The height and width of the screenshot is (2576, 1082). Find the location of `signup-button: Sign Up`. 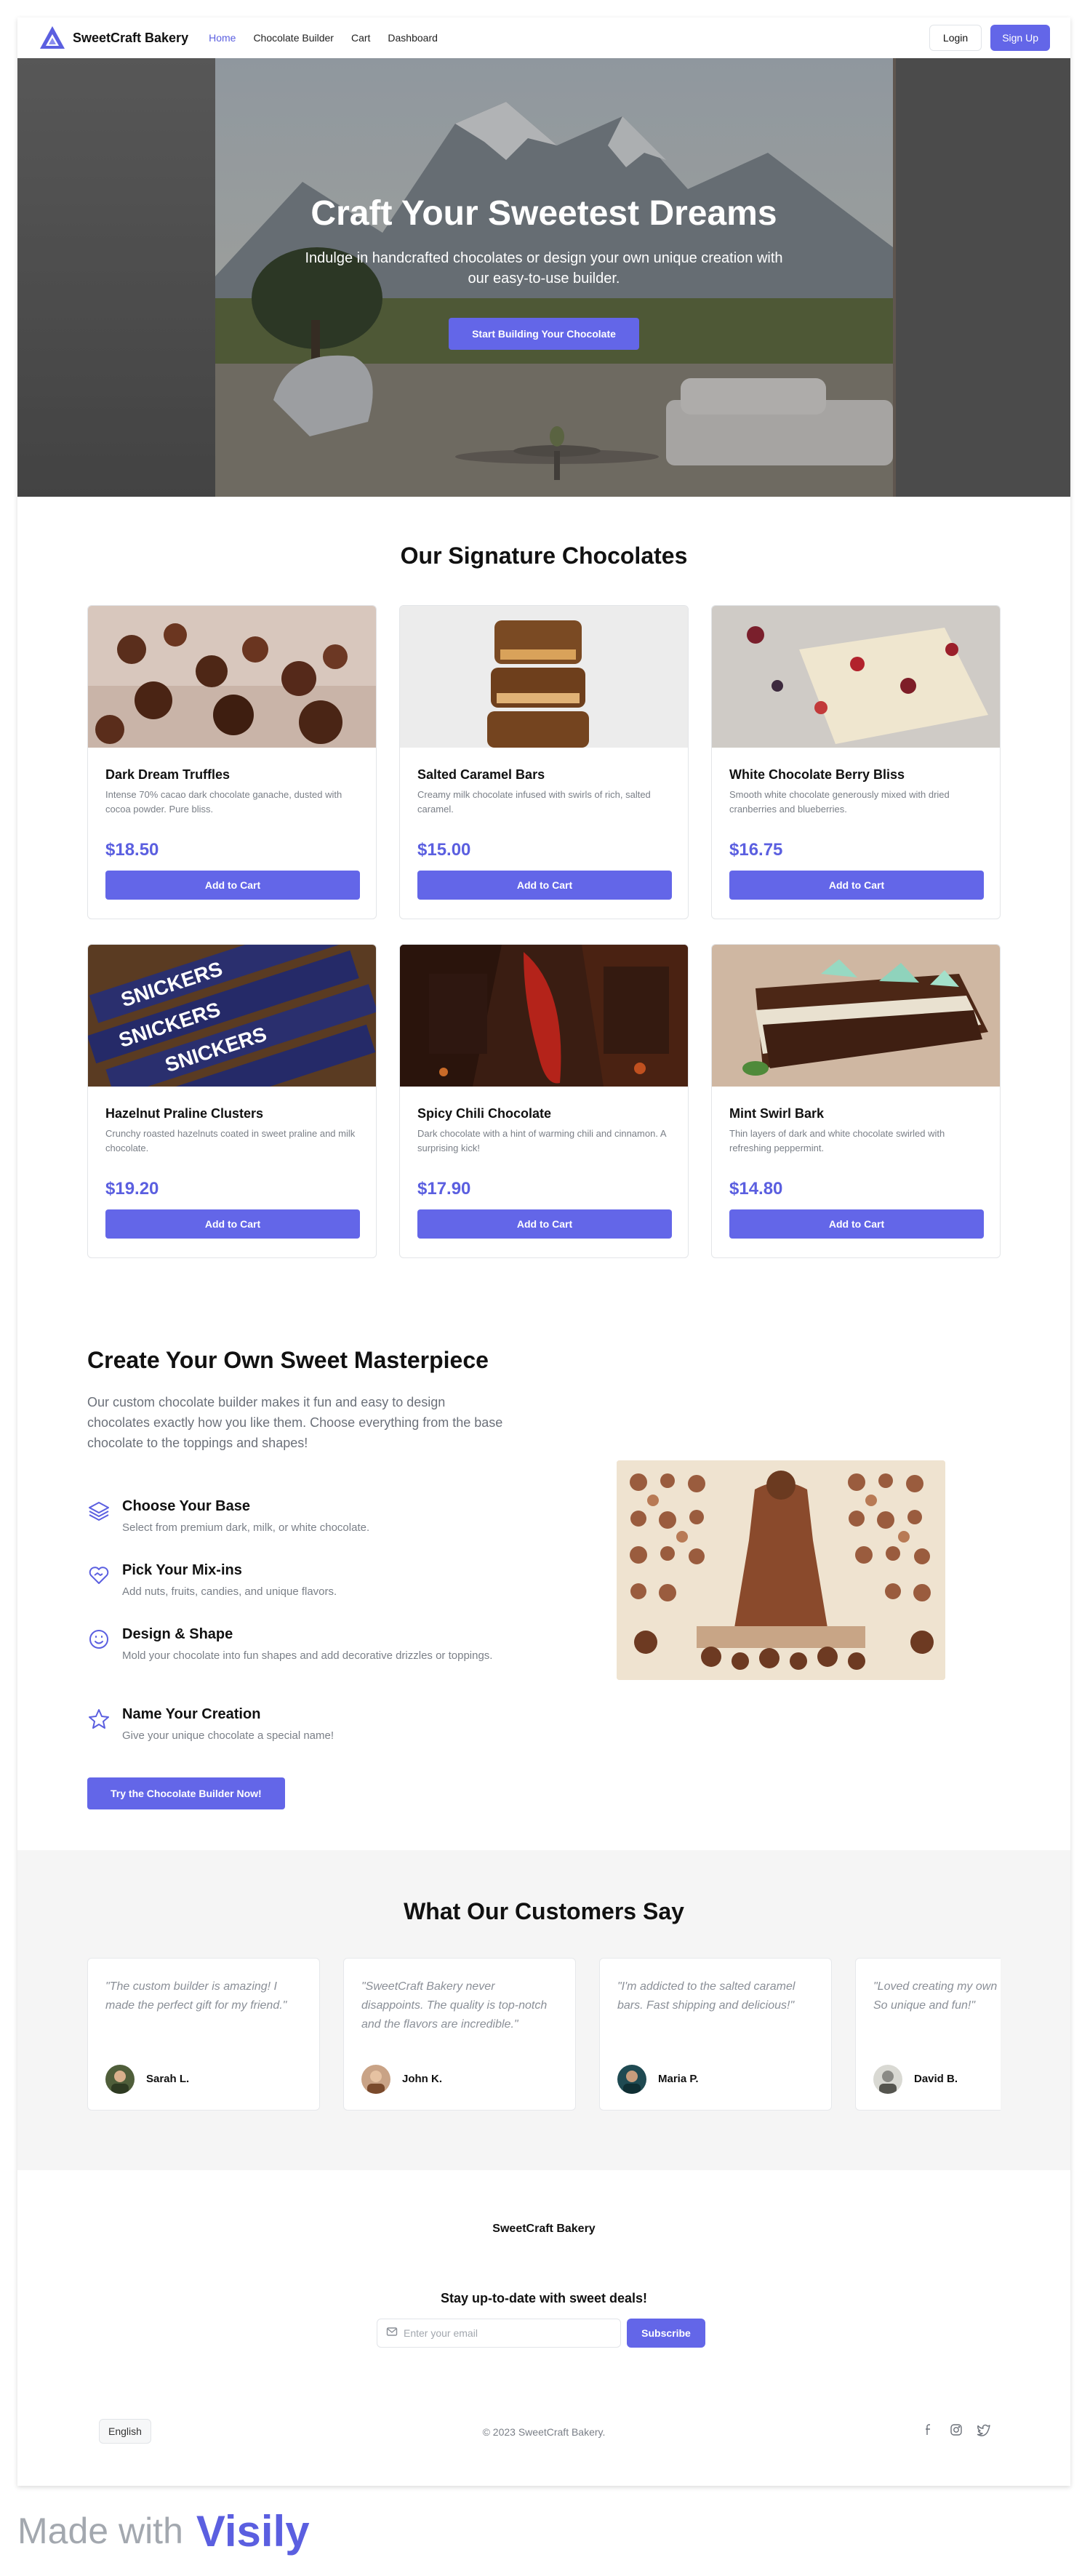

signup-button: Sign Up is located at coordinates (1020, 38).